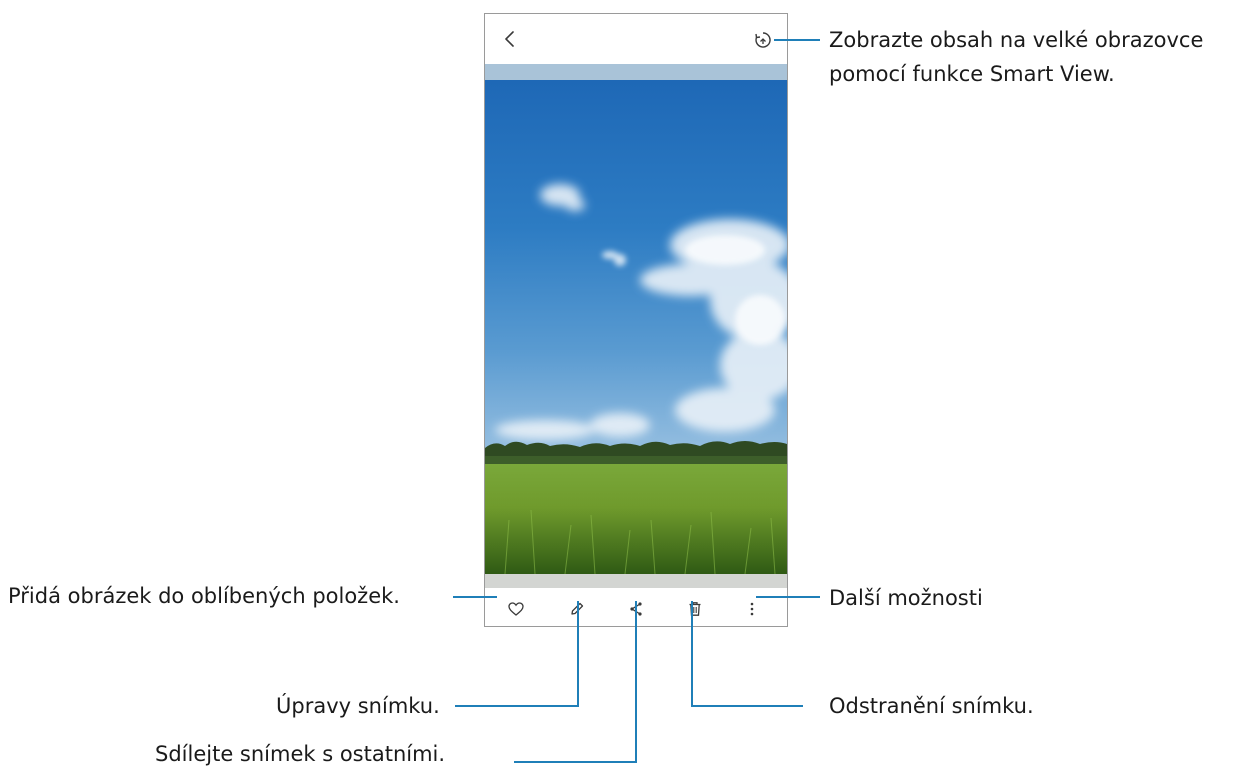 This screenshot has width=1241, height=772. I want to click on callout-edit: Úpravy snímku., so click(358, 706).